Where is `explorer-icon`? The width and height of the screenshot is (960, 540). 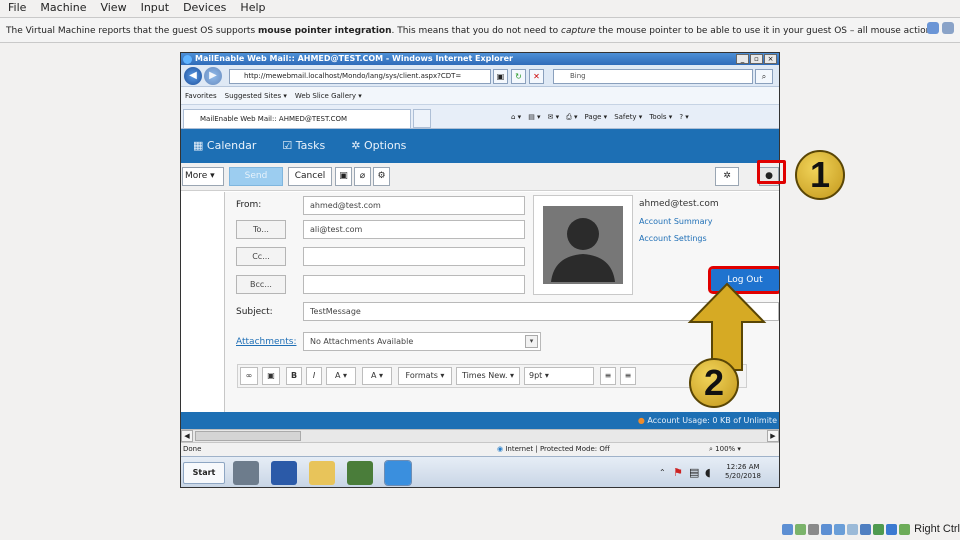 explorer-icon is located at coordinates (322, 473).